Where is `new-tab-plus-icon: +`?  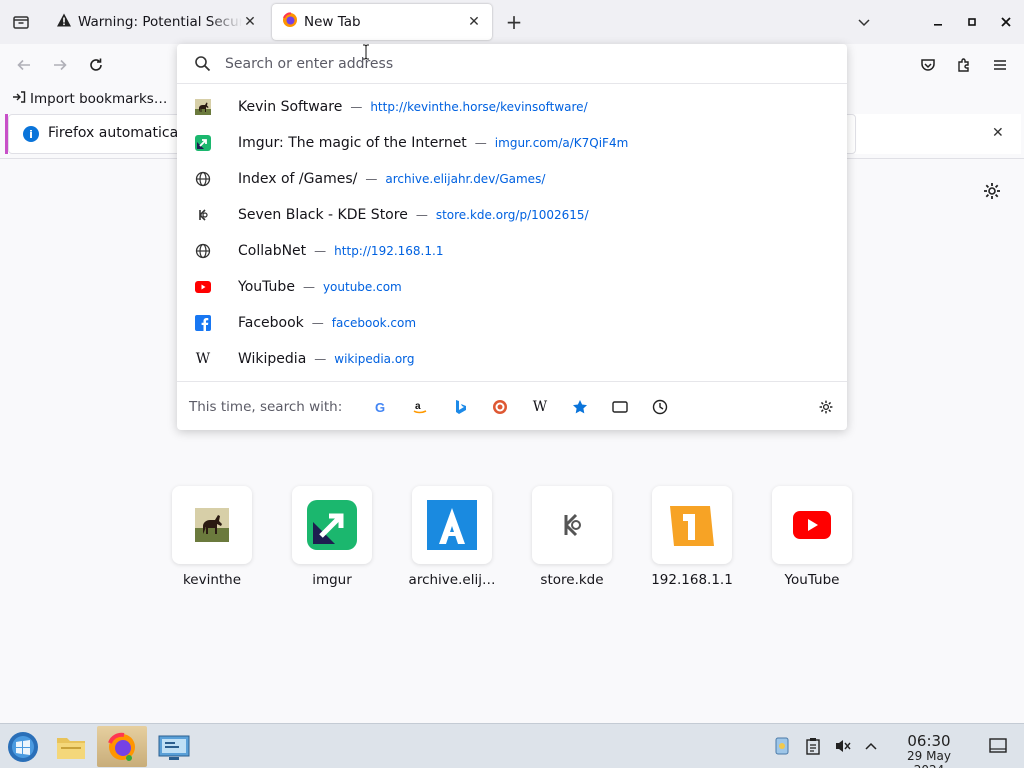
new-tab-plus-icon: + is located at coordinates (514, 22).